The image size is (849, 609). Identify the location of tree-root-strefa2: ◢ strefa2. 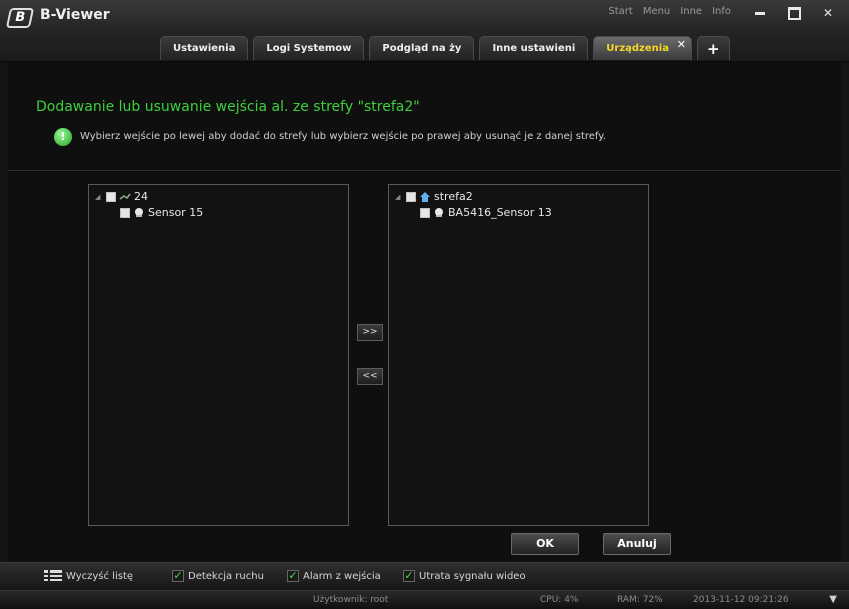
(434, 196).